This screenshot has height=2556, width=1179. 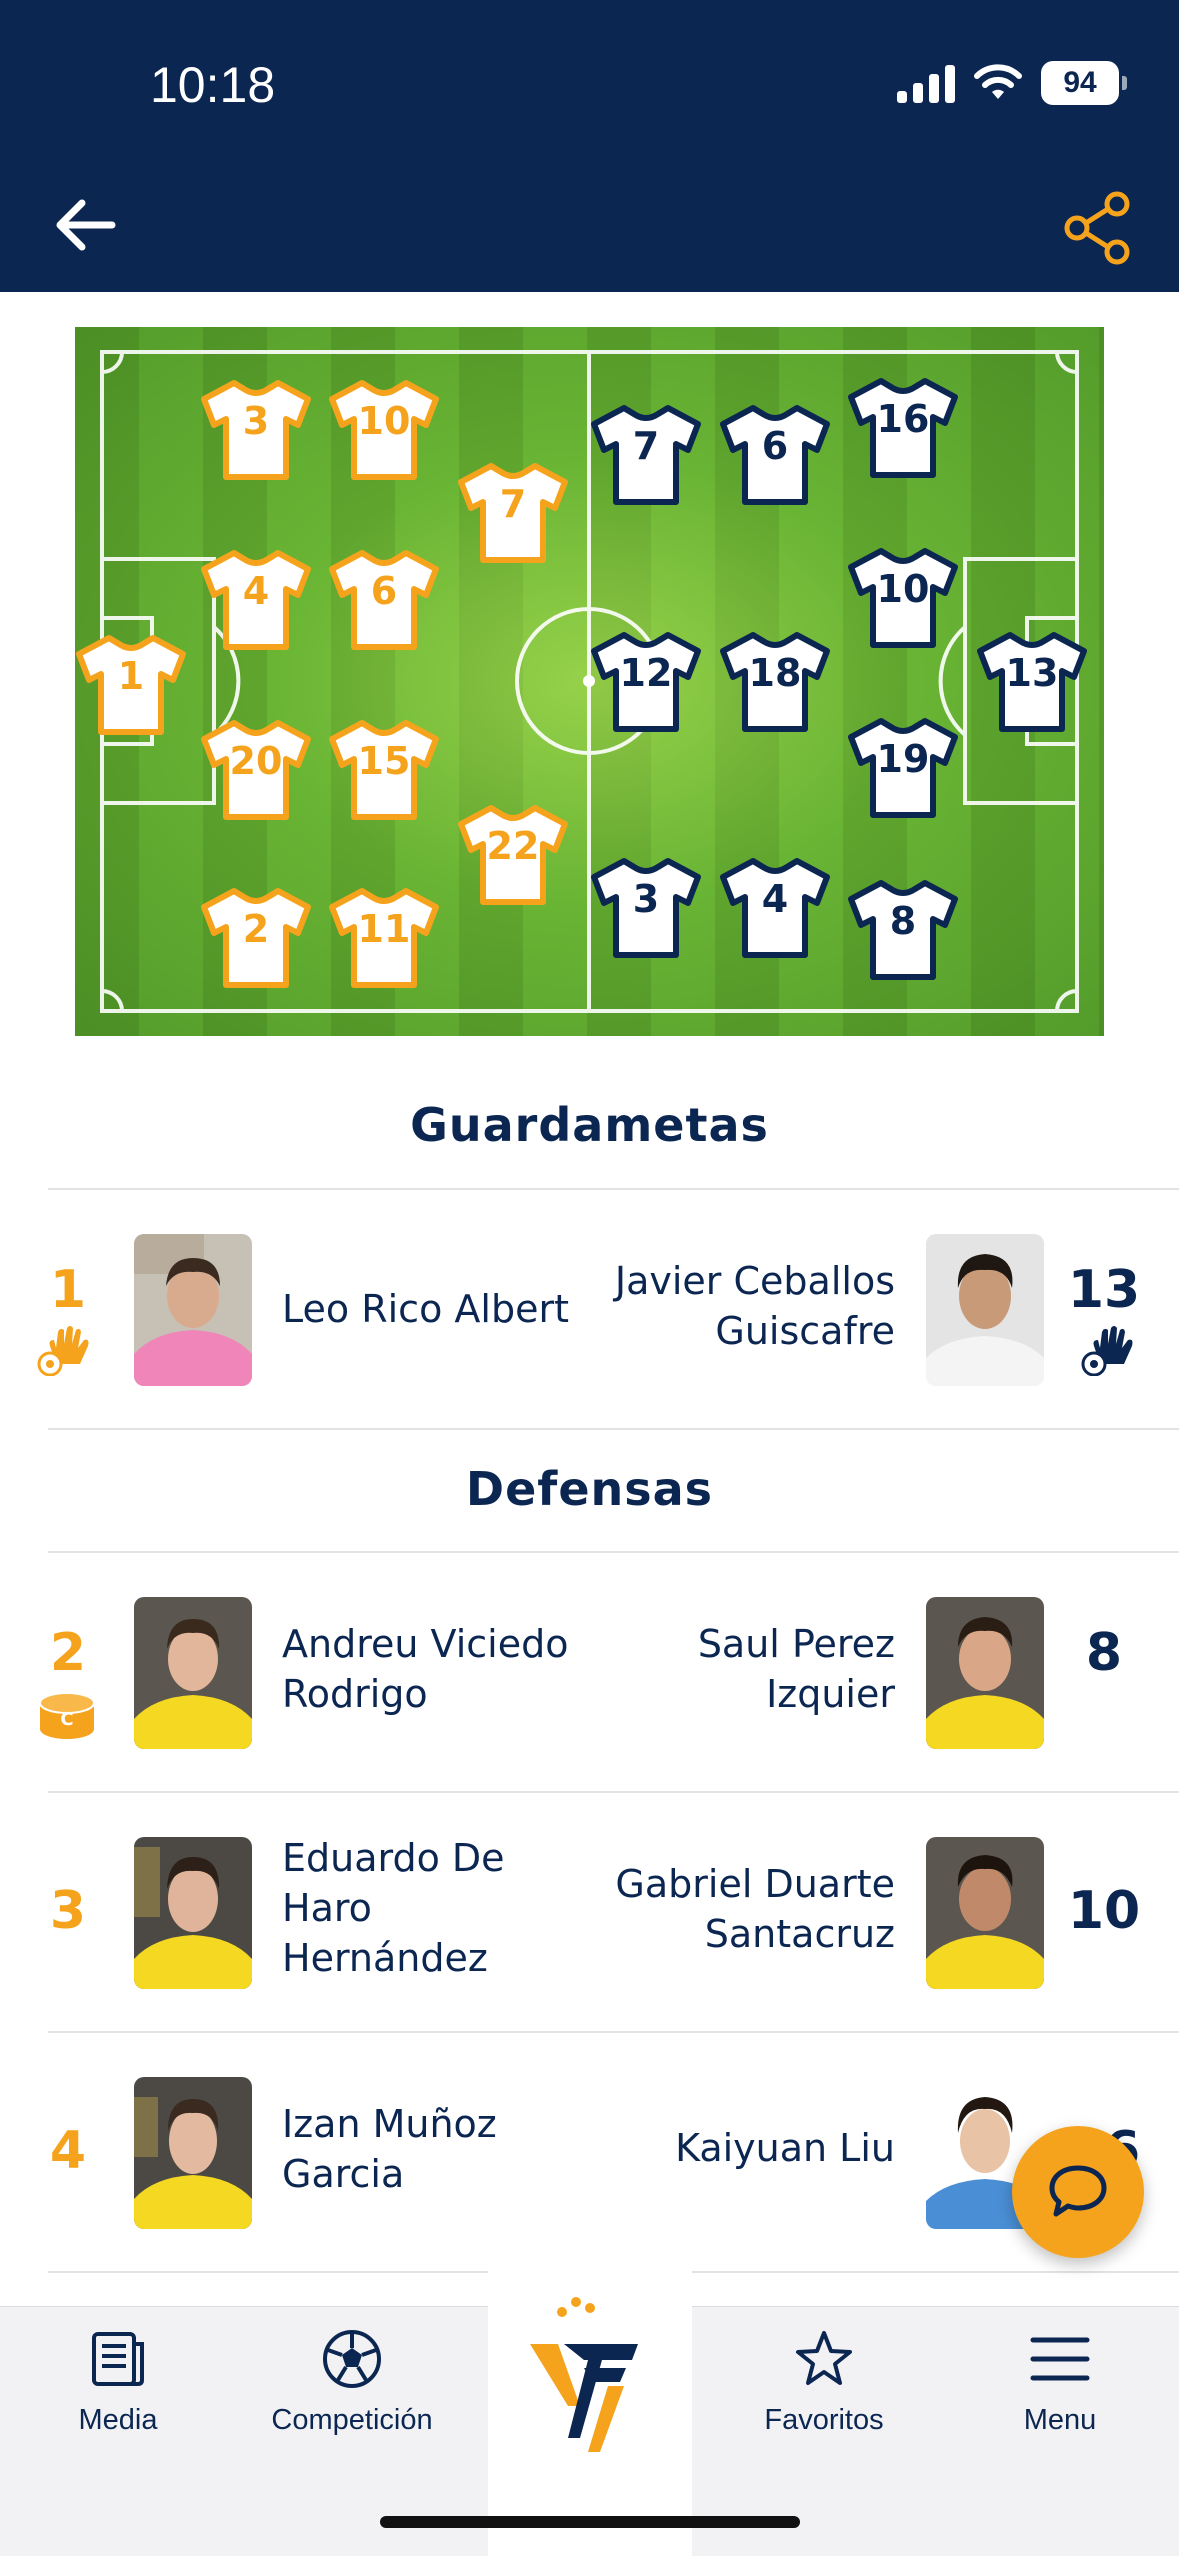 What do you see at coordinates (1084, 83) in the screenshot?
I see `battery-icon: 94` at bounding box center [1084, 83].